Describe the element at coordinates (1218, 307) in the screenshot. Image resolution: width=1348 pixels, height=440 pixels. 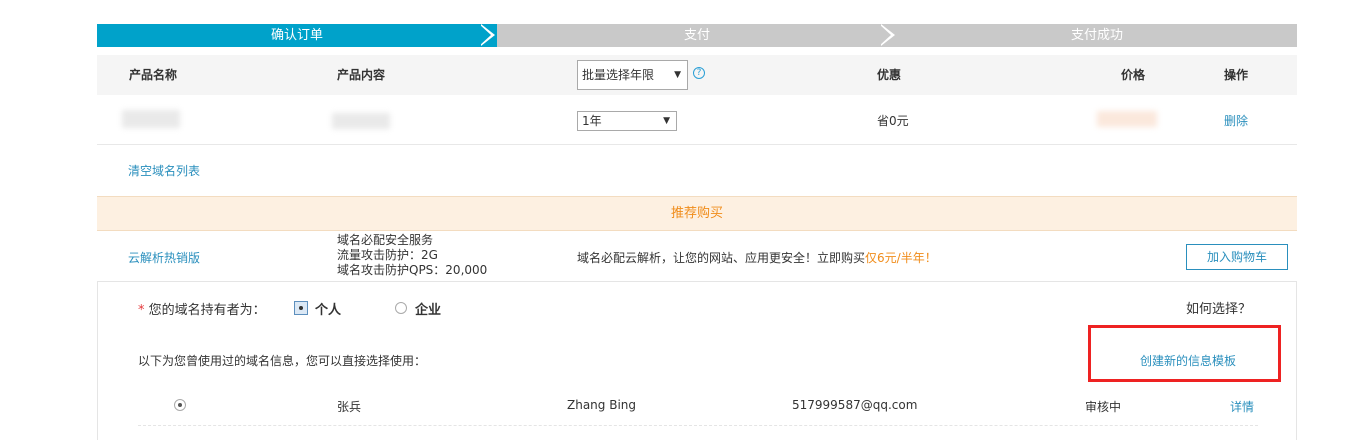
I see `how-to-choose-link: 如何选择？` at that location.